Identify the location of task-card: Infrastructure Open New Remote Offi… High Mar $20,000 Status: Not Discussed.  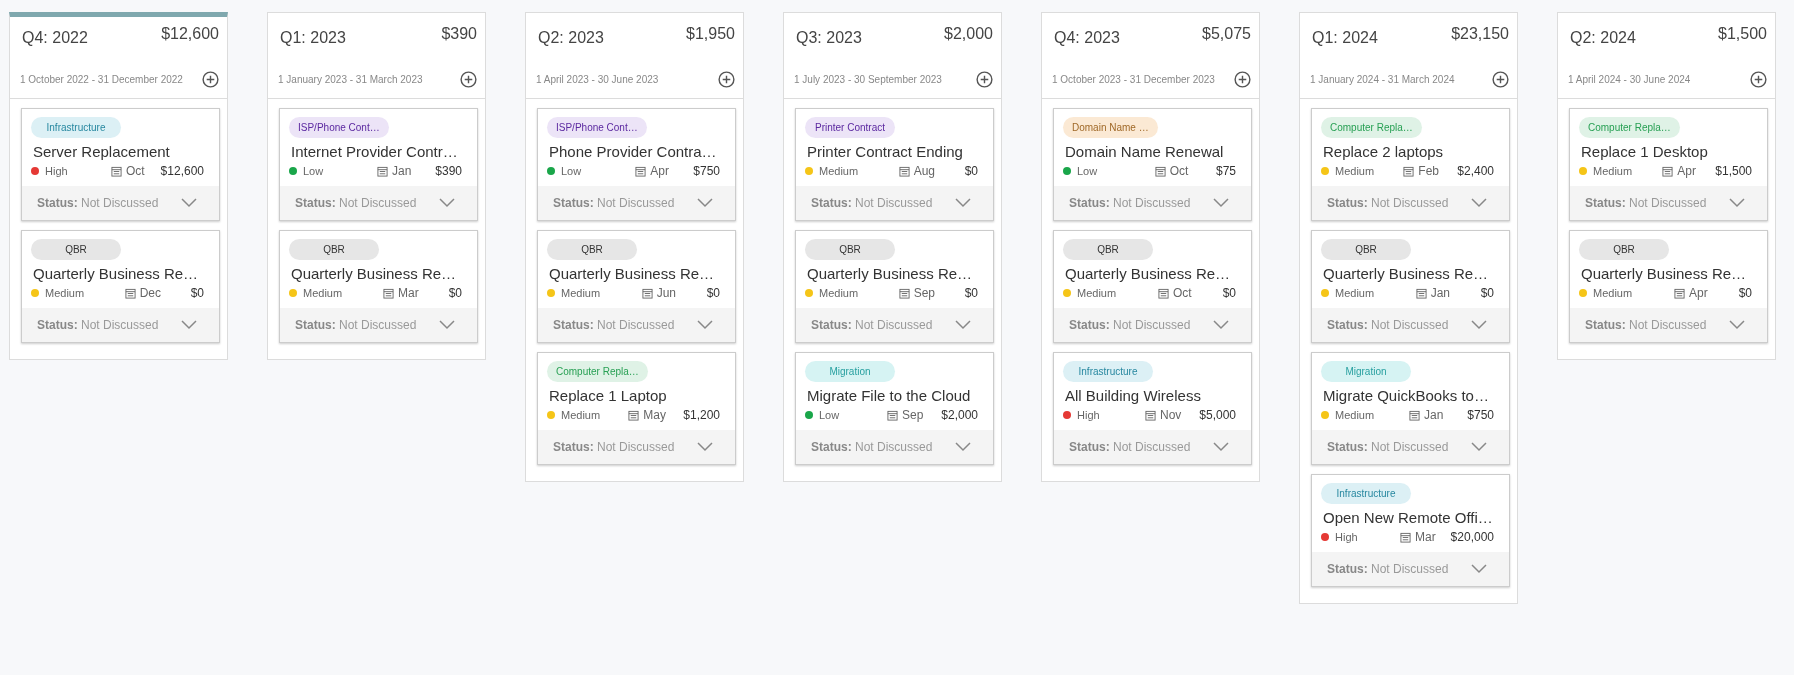
(1410, 530).